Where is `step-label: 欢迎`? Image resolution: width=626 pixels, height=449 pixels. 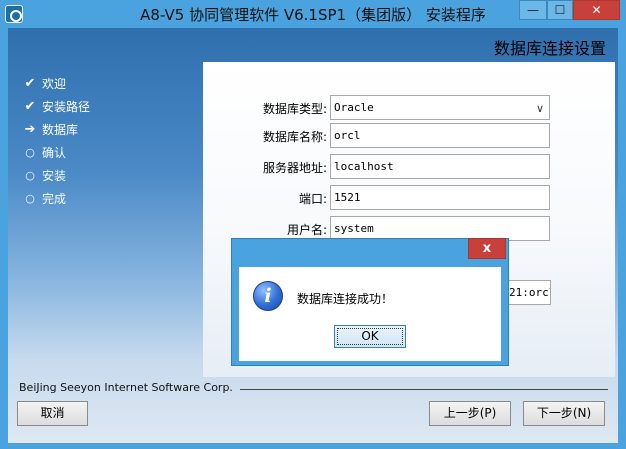
step-label: 欢迎 is located at coordinates (54, 84).